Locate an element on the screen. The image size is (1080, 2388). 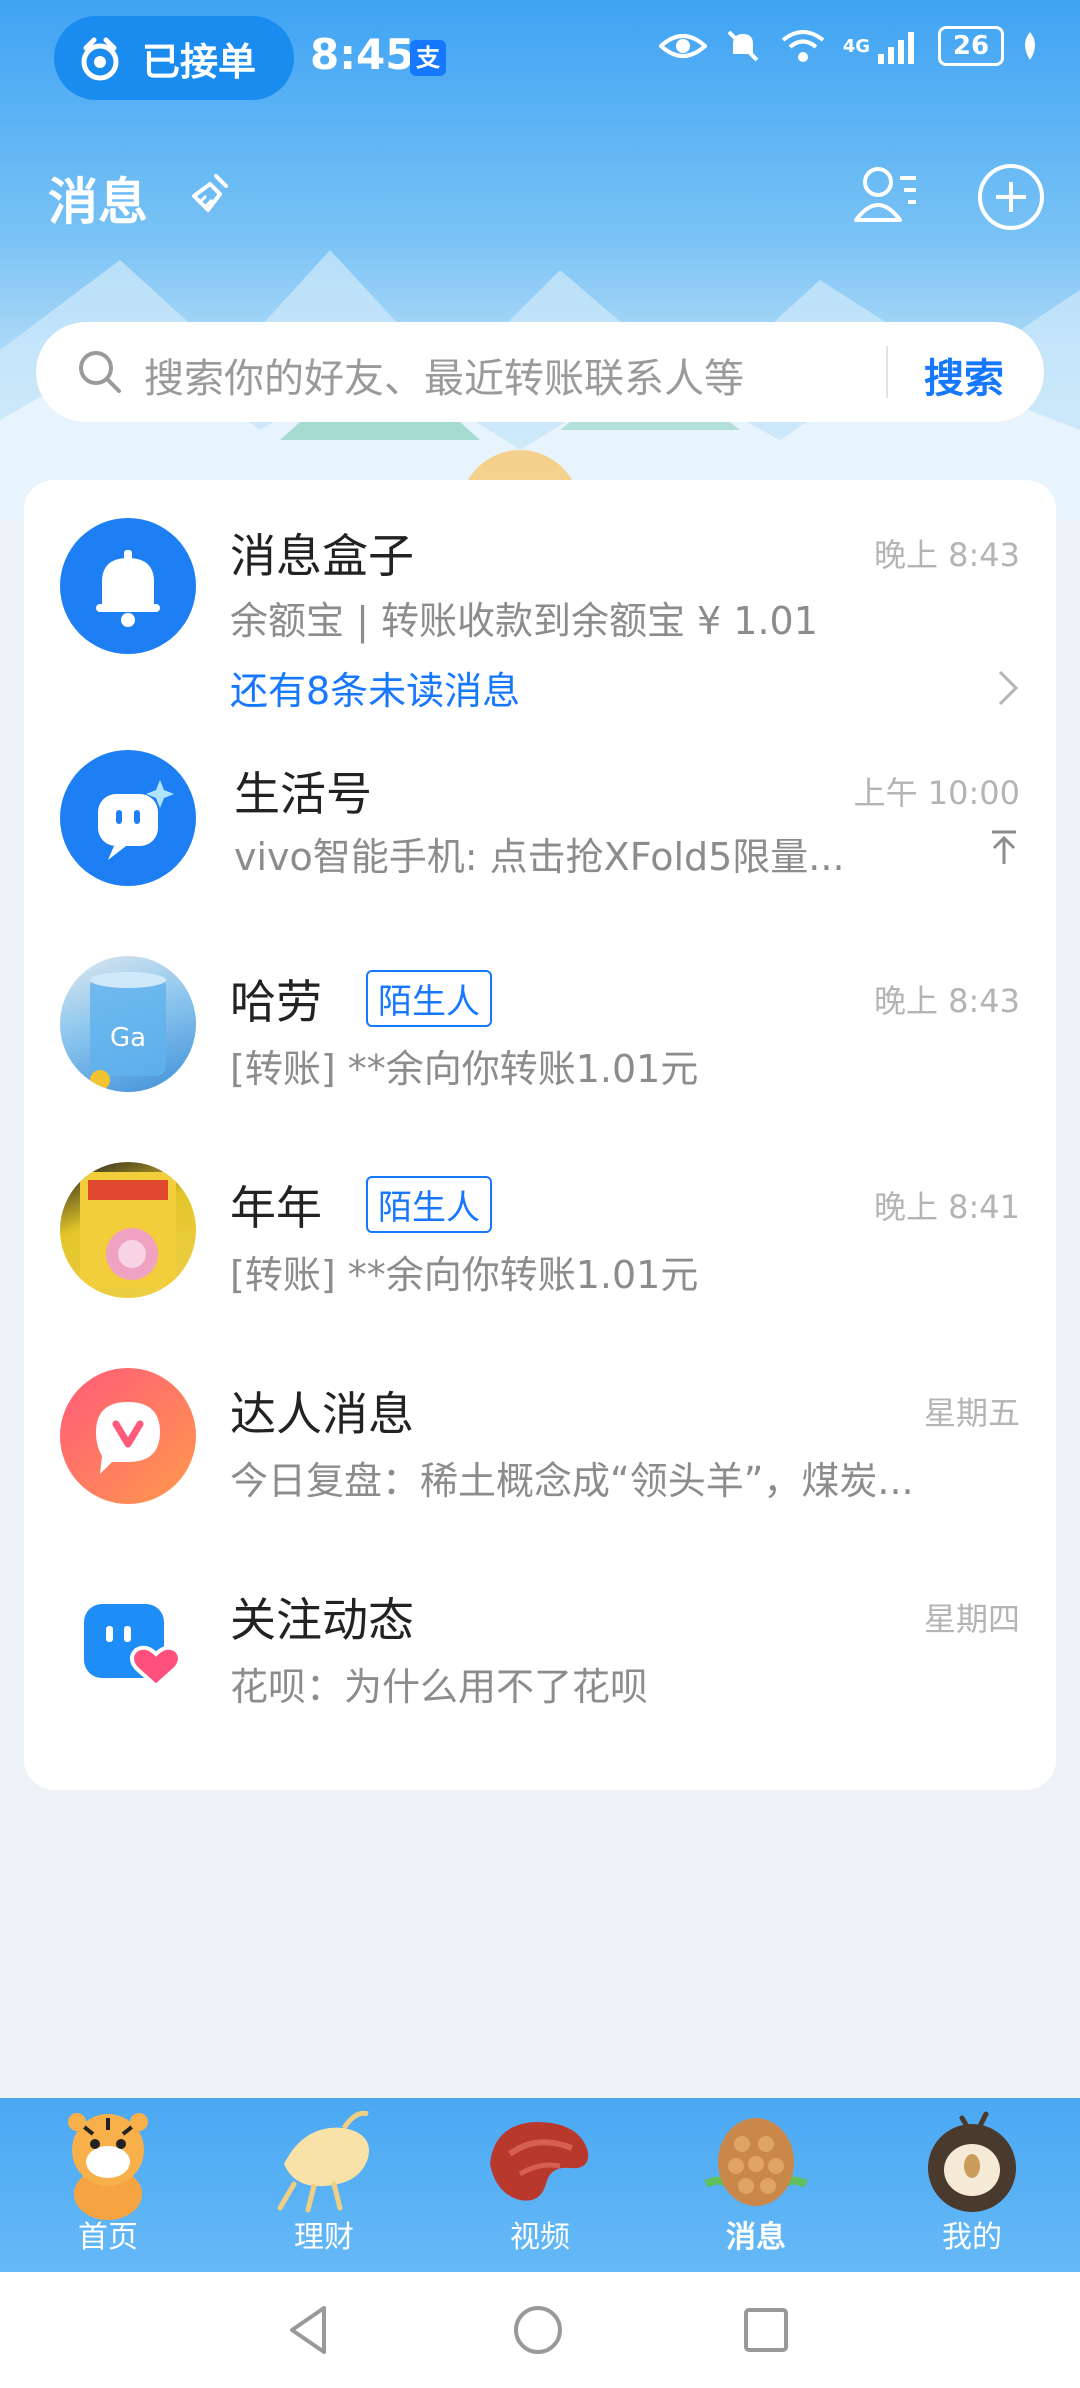
unread-count-link: 还有8条未读消息 is located at coordinates (375, 687).